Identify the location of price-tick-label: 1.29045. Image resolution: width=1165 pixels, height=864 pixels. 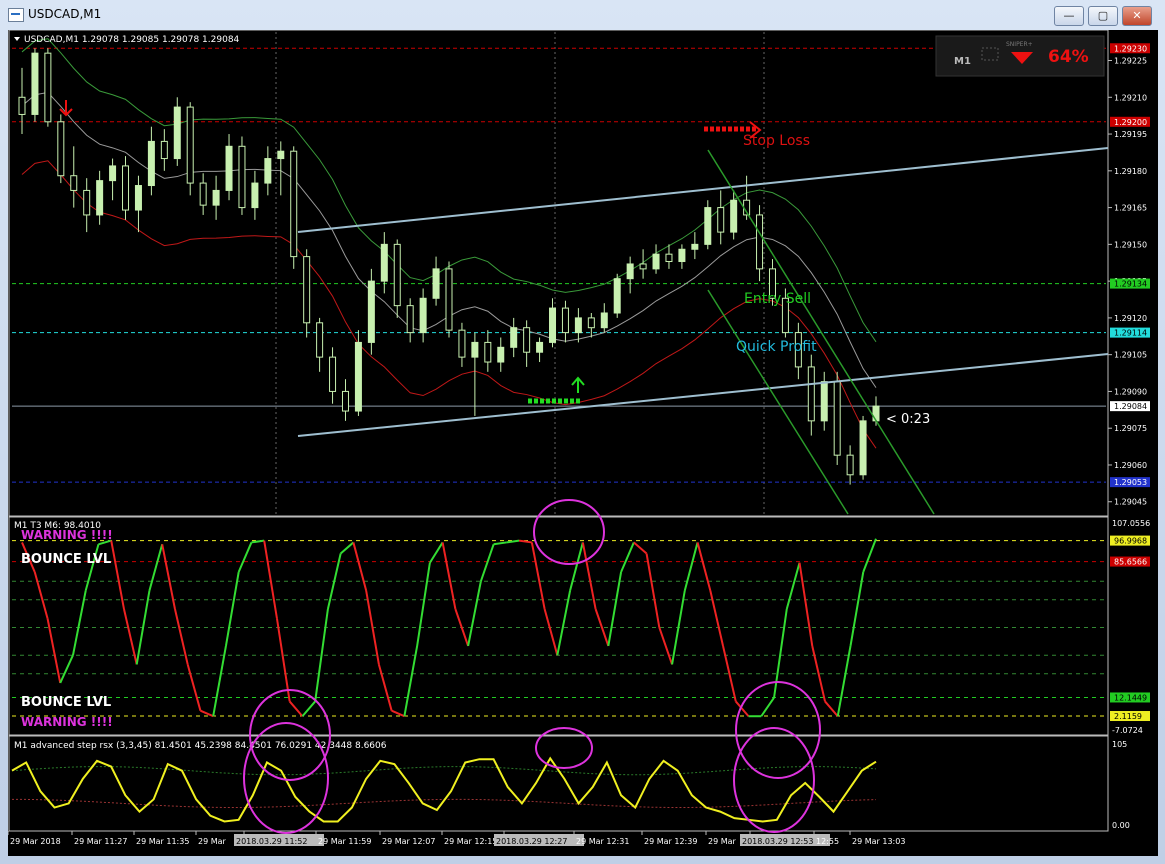
(1130, 502).